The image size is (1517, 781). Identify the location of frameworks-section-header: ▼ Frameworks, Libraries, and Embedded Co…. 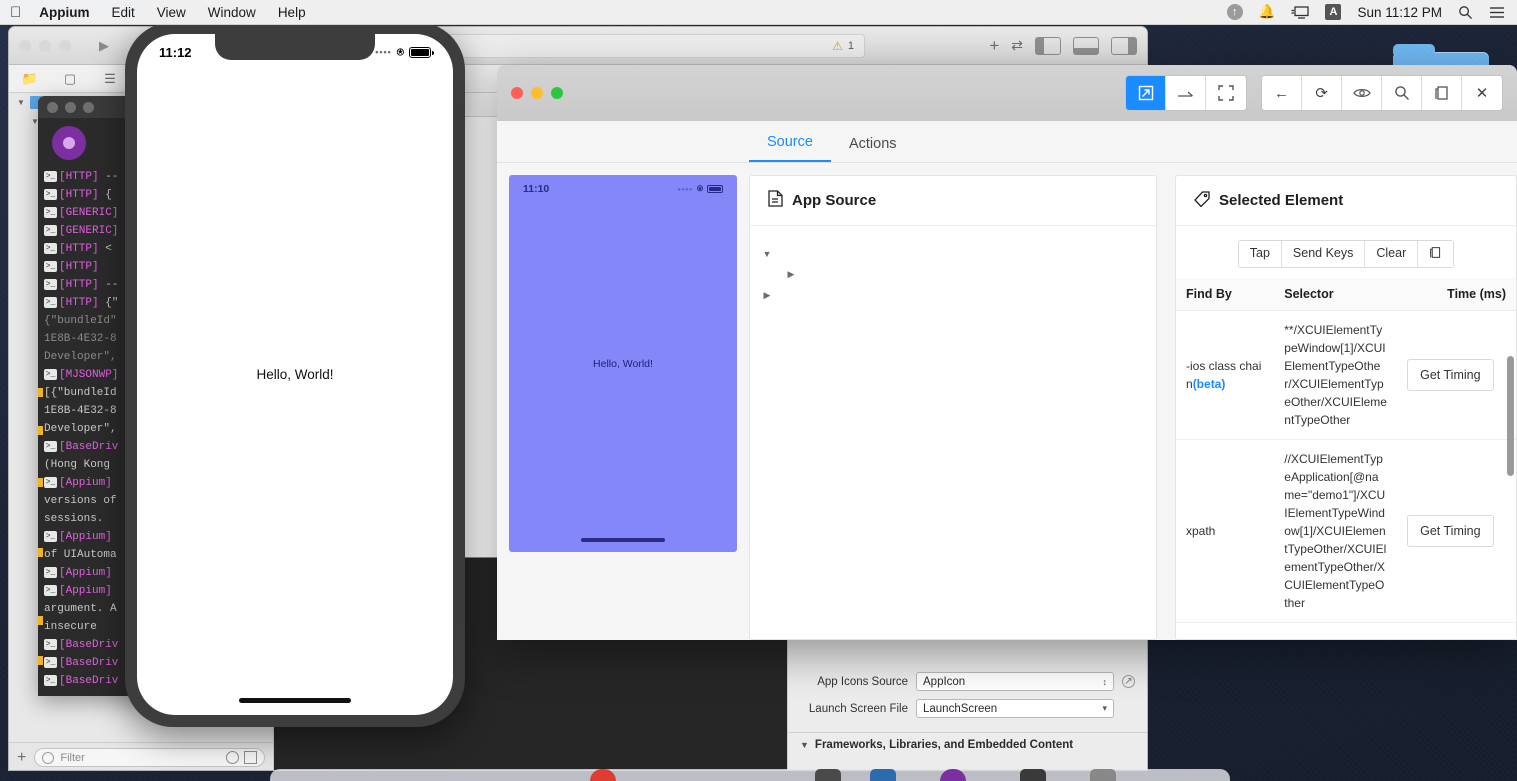
(967, 744).